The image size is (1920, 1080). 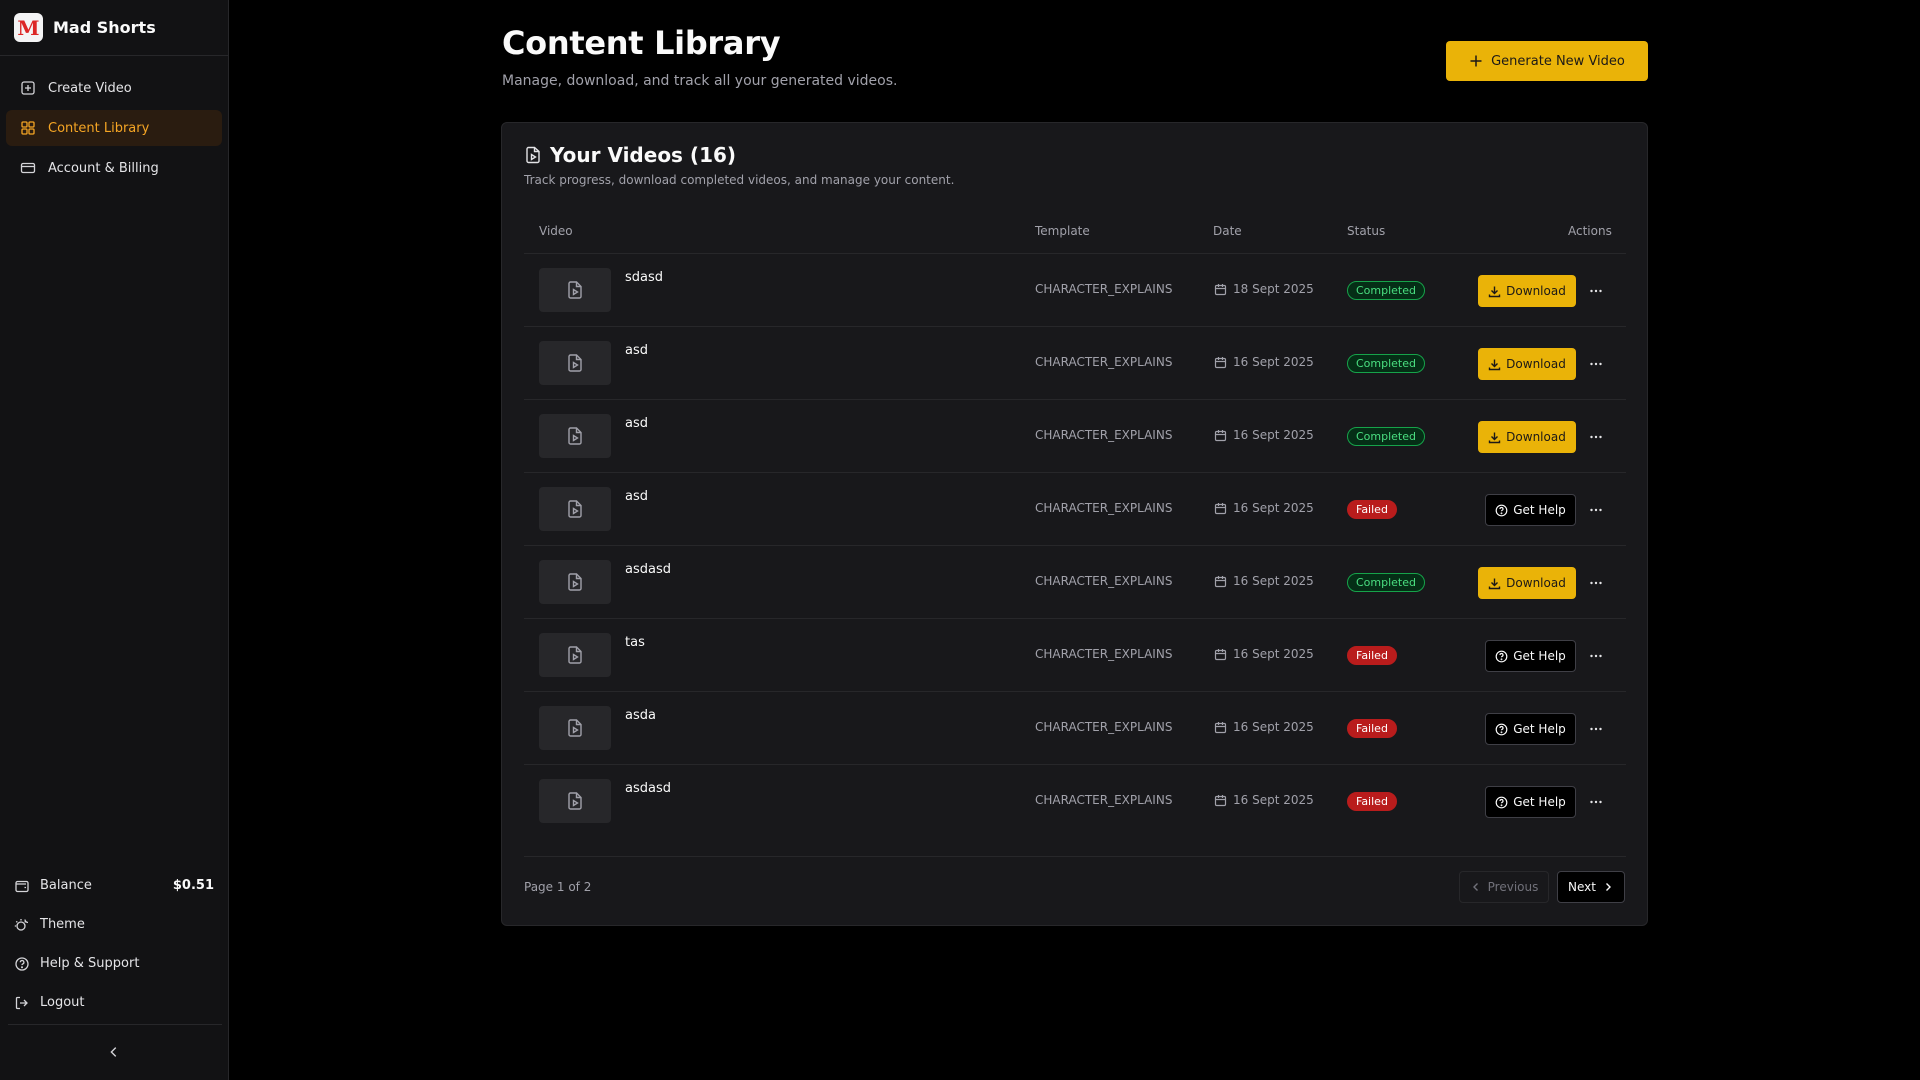 What do you see at coordinates (28, 168) in the screenshot?
I see `credit-card-icon` at bounding box center [28, 168].